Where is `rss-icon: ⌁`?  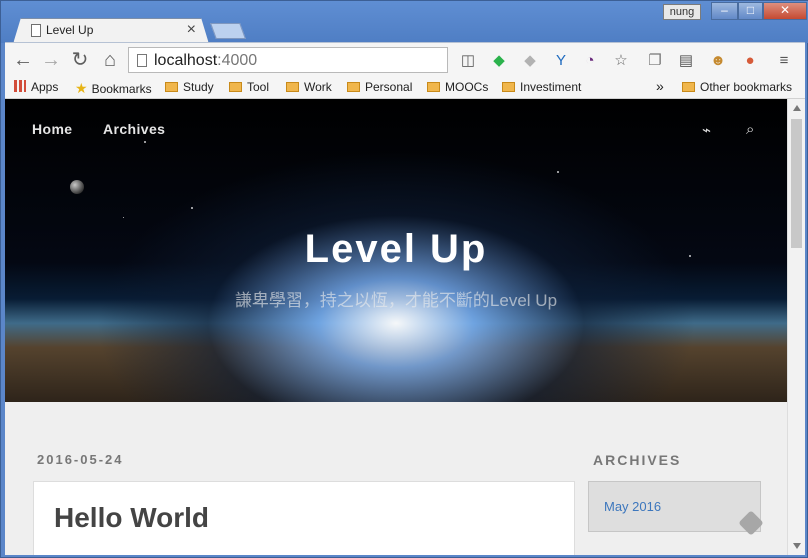
rss-icon: ⌁ is located at coordinates (706, 130).